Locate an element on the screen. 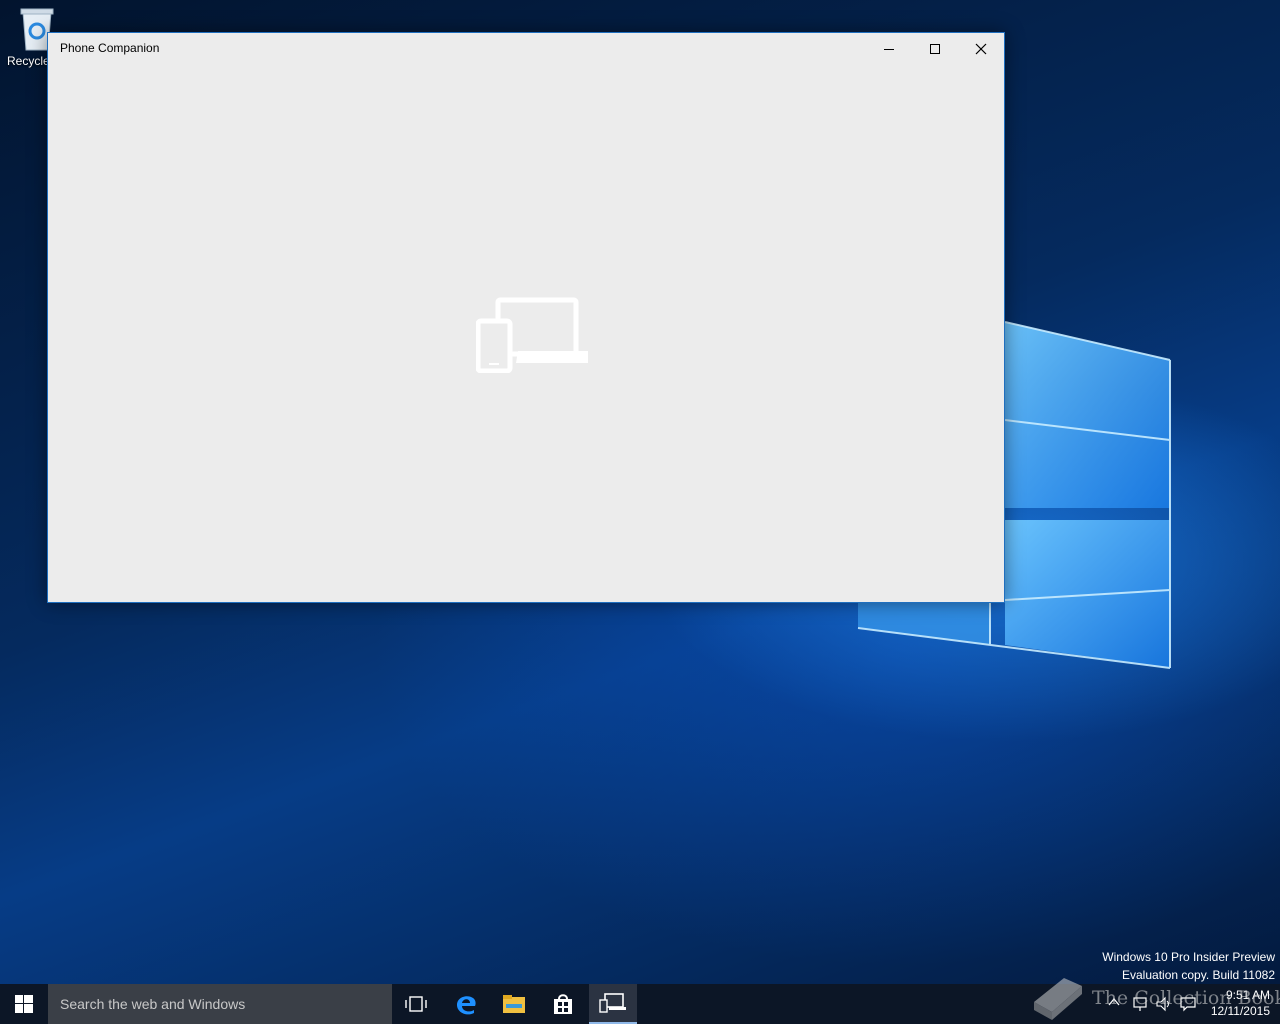 The image size is (1280, 1027). search-input is located at coordinates (220, 1004).